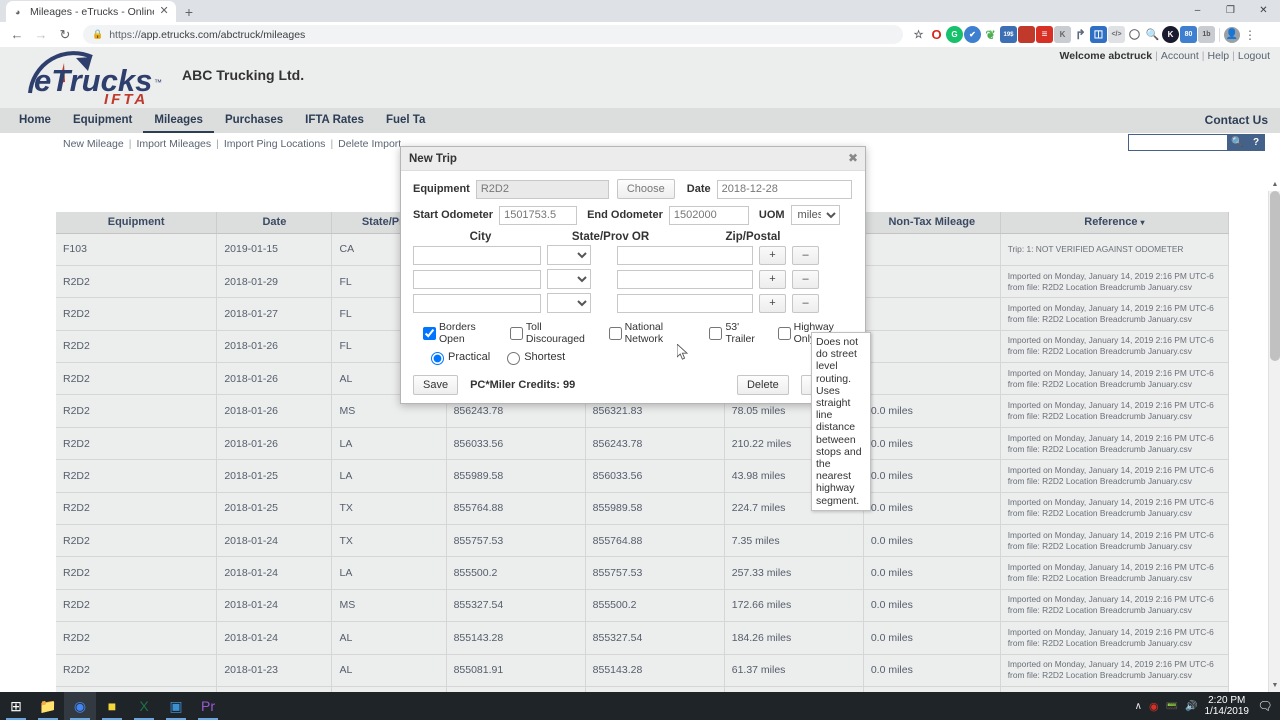 This screenshot has width=1280, height=720. I want to click on grammarly-extension-icon: G, so click(954, 34).